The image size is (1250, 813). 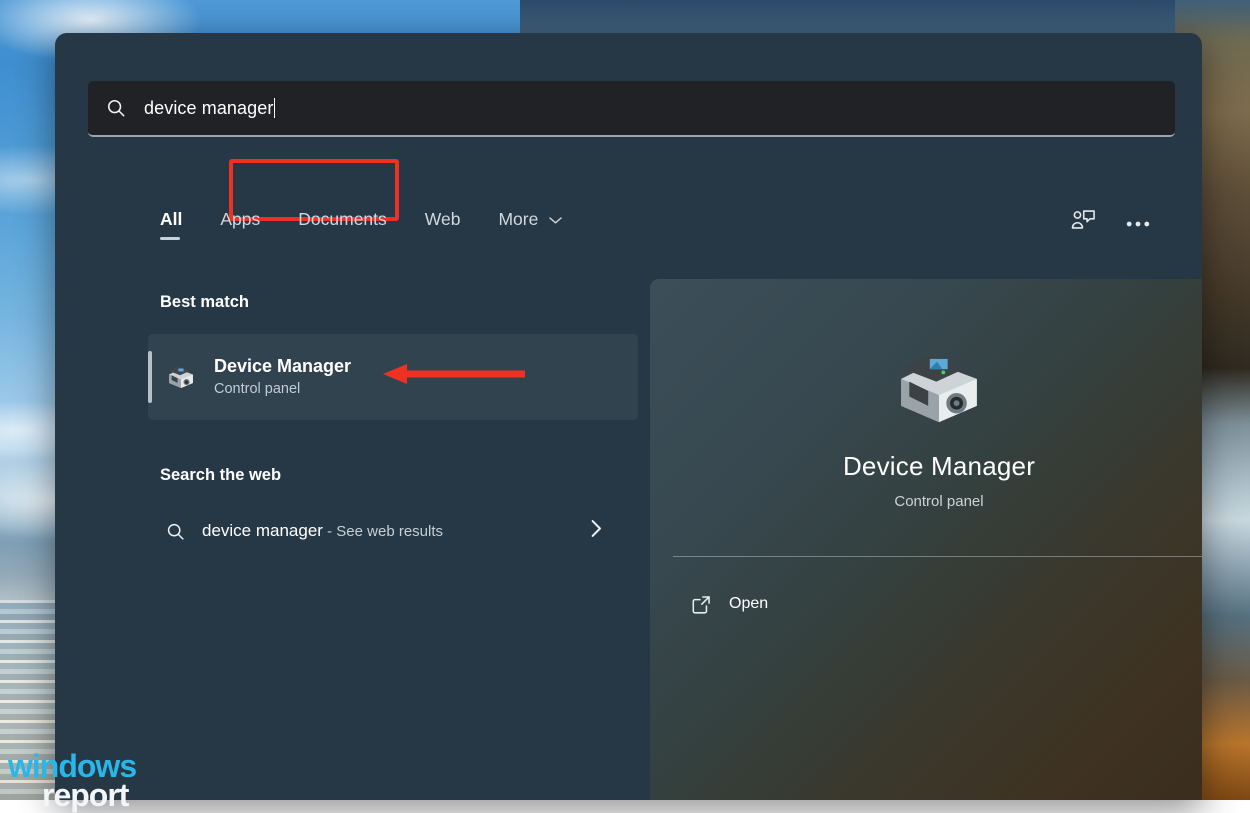 I want to click on tab-apps: Apps, so click(x=240, y=224).